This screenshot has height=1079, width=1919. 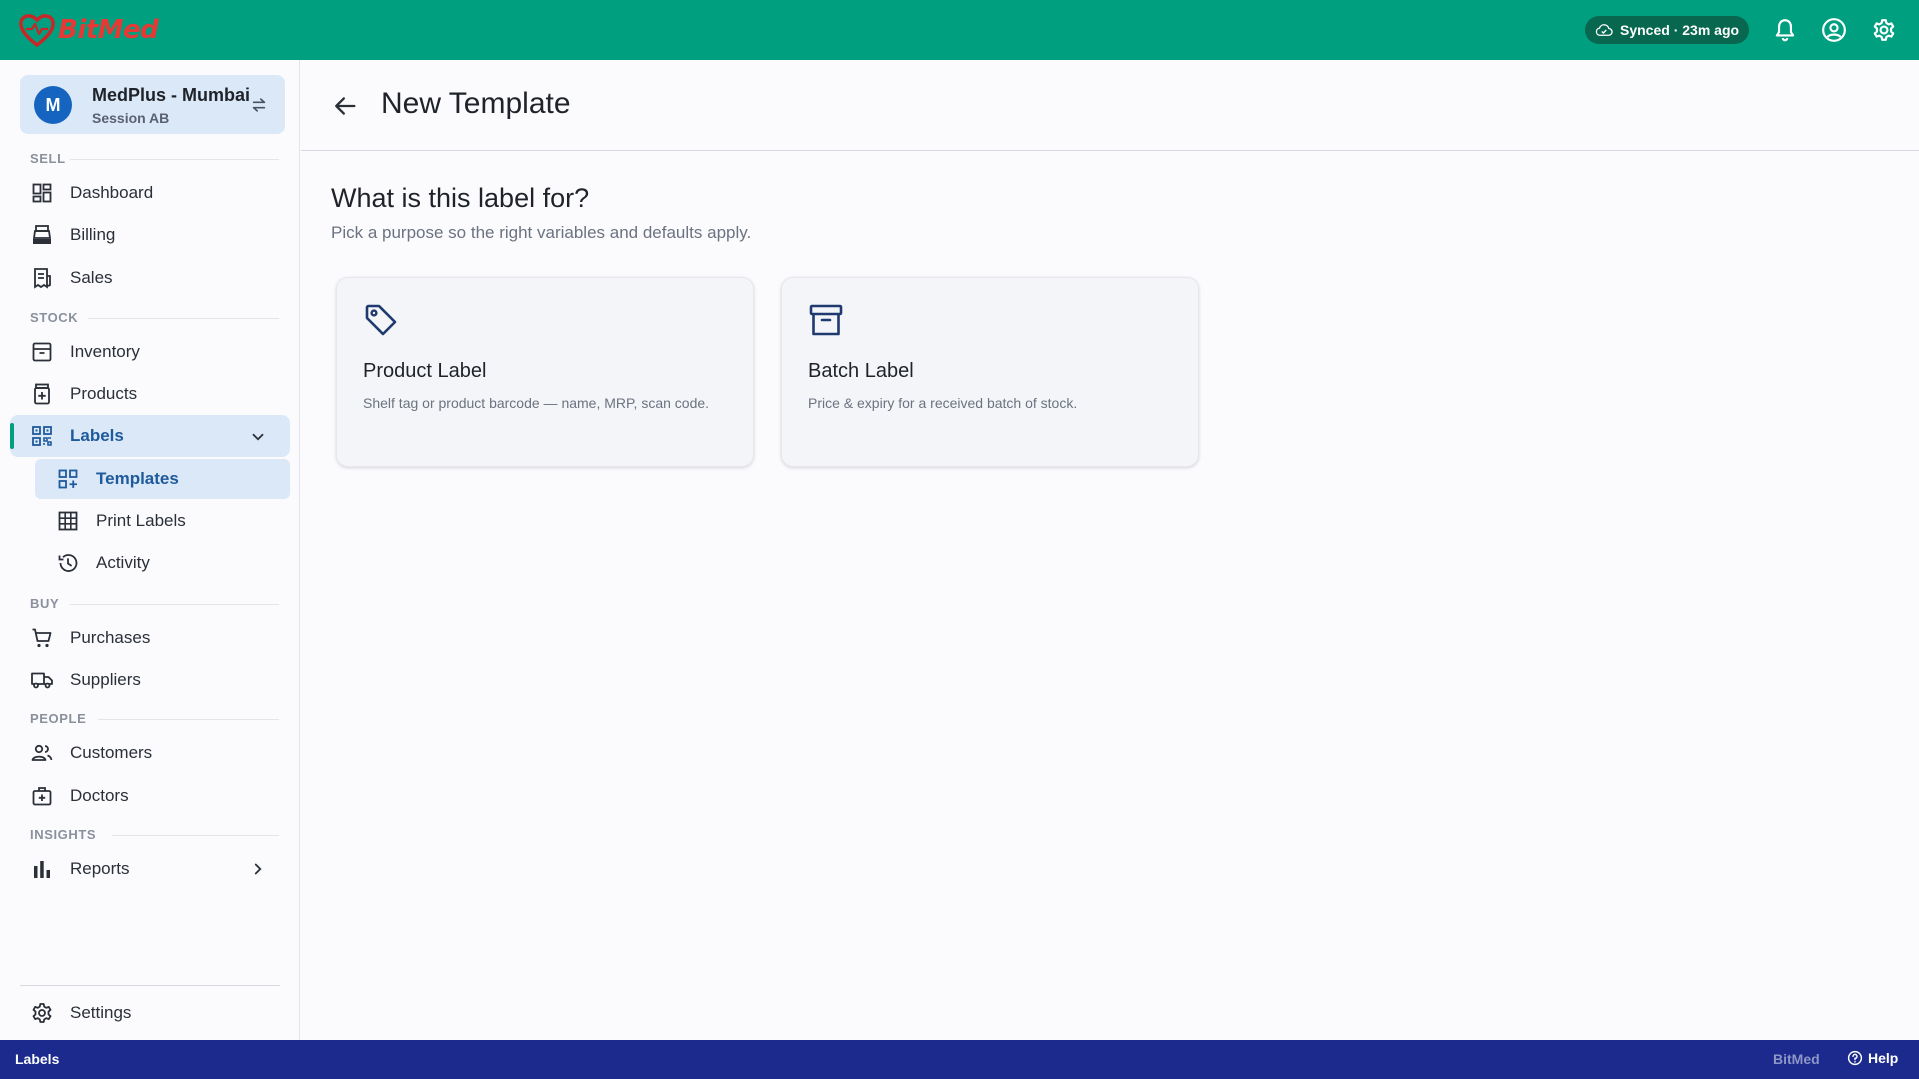 I want to click on swap-icon, so click(x=259, y=105).